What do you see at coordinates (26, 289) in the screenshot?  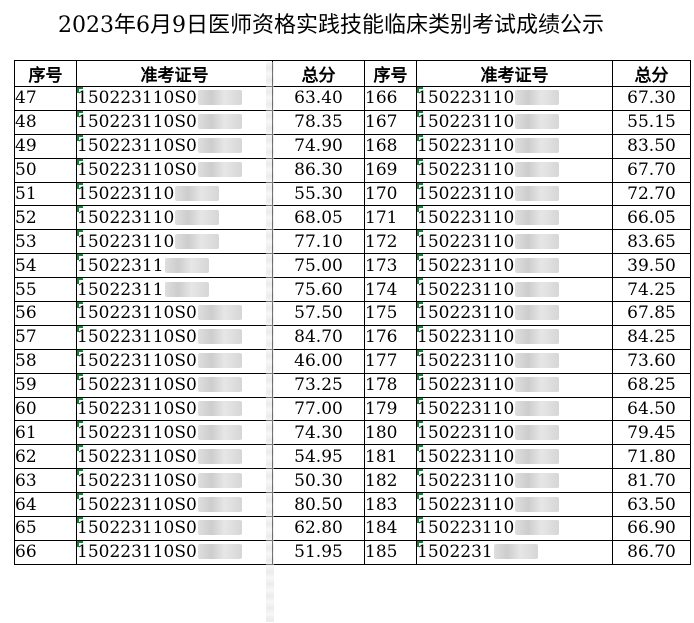 I see `seq-cell-text: 55` at bounding box center [26, 289].